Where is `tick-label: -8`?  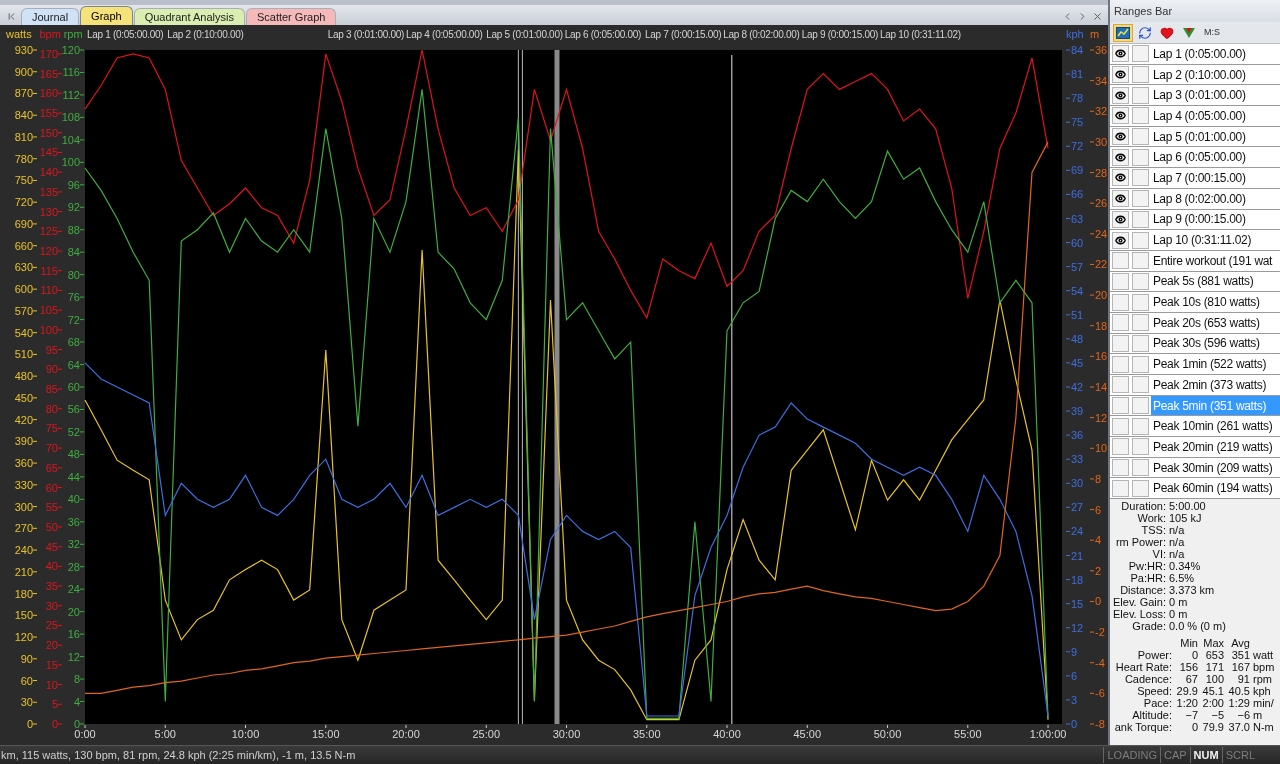
tick-label: -8 is located at coordinates (1100, 724).